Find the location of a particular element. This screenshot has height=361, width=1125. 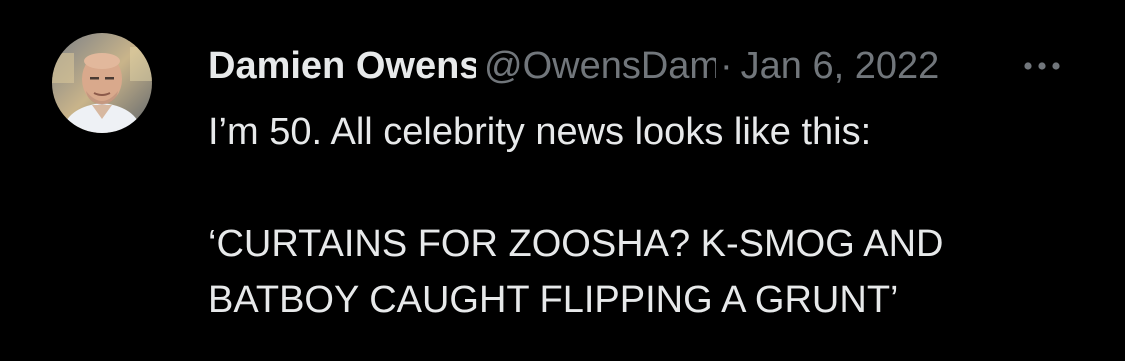

display-name: Damien Owens is located at coordinates (342, 66).